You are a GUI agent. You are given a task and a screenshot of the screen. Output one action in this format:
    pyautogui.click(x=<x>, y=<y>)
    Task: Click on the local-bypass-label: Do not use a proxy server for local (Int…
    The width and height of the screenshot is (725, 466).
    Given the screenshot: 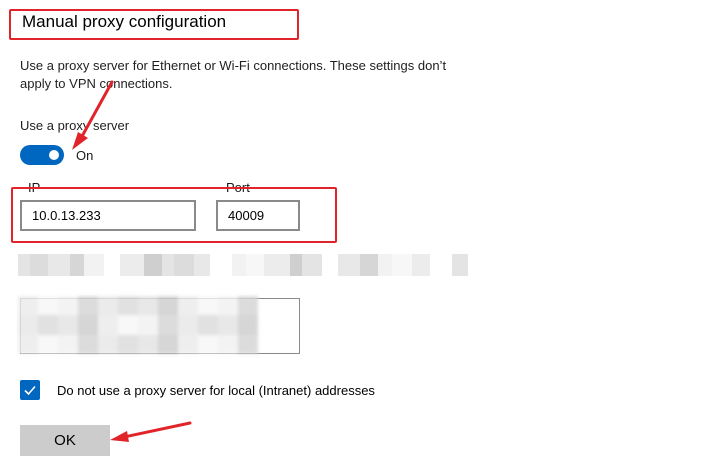 What is the action you would take?
    pyautogui.click(x=216, y=390)
    